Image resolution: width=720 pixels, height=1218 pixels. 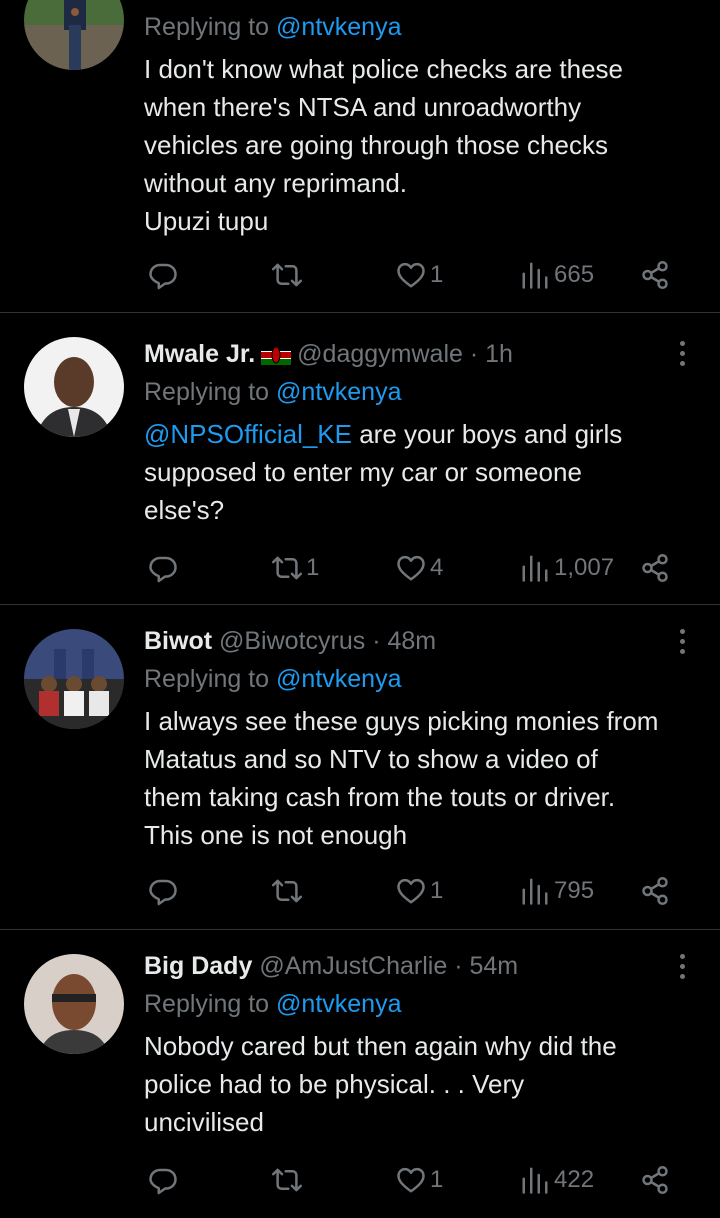 I want to click on tweet-line: Upuzi tupu, so click(x=206, y=221).